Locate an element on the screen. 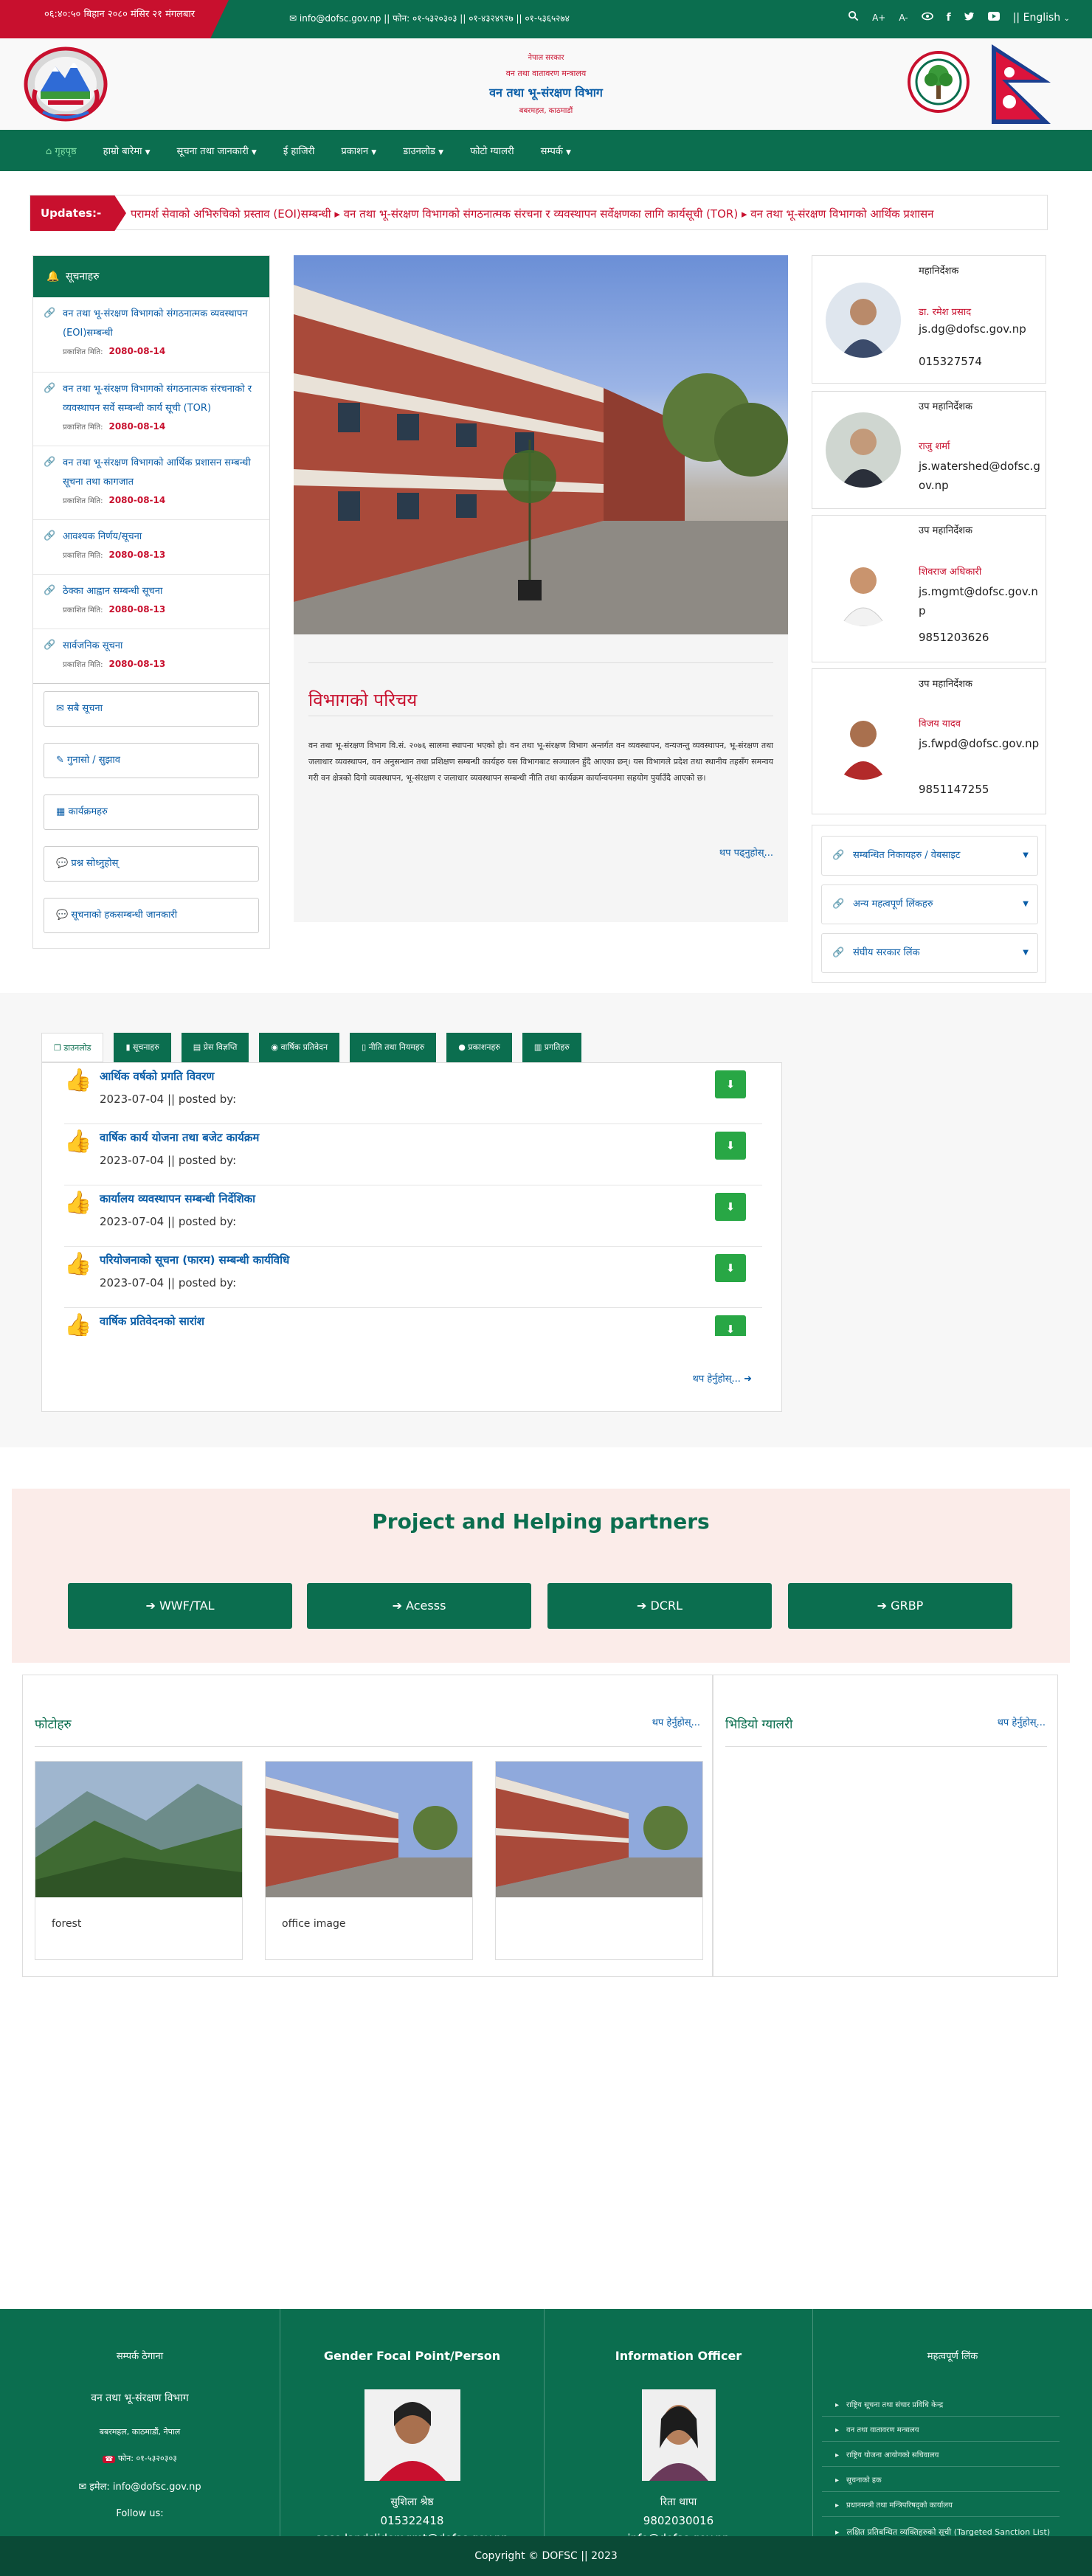 This screenshot has height=2576, width=1092. footer-email: ✉ इमेल: info@dofsc.gov.np is located at coordinates (140, 2488).